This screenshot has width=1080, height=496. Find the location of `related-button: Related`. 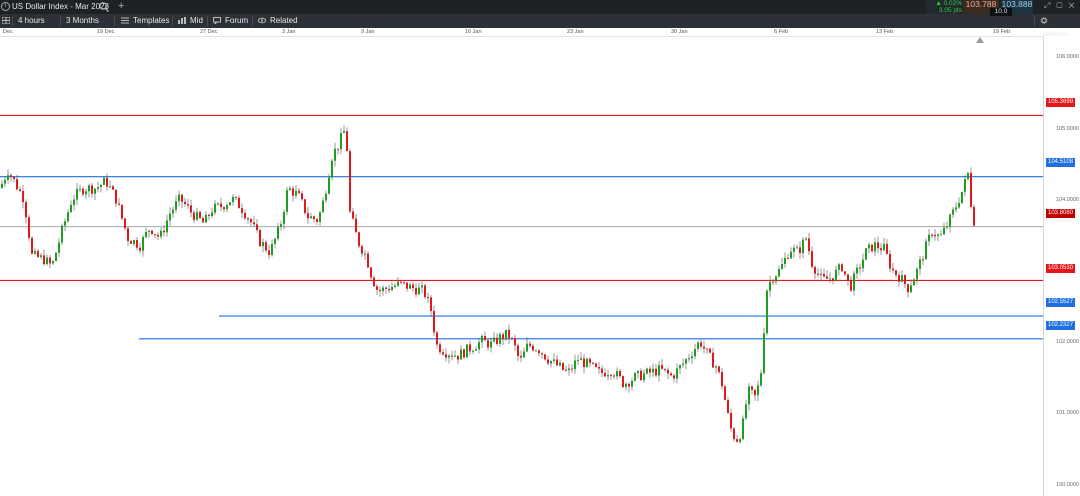

related-button: Related is located at coordinates (278, 21).